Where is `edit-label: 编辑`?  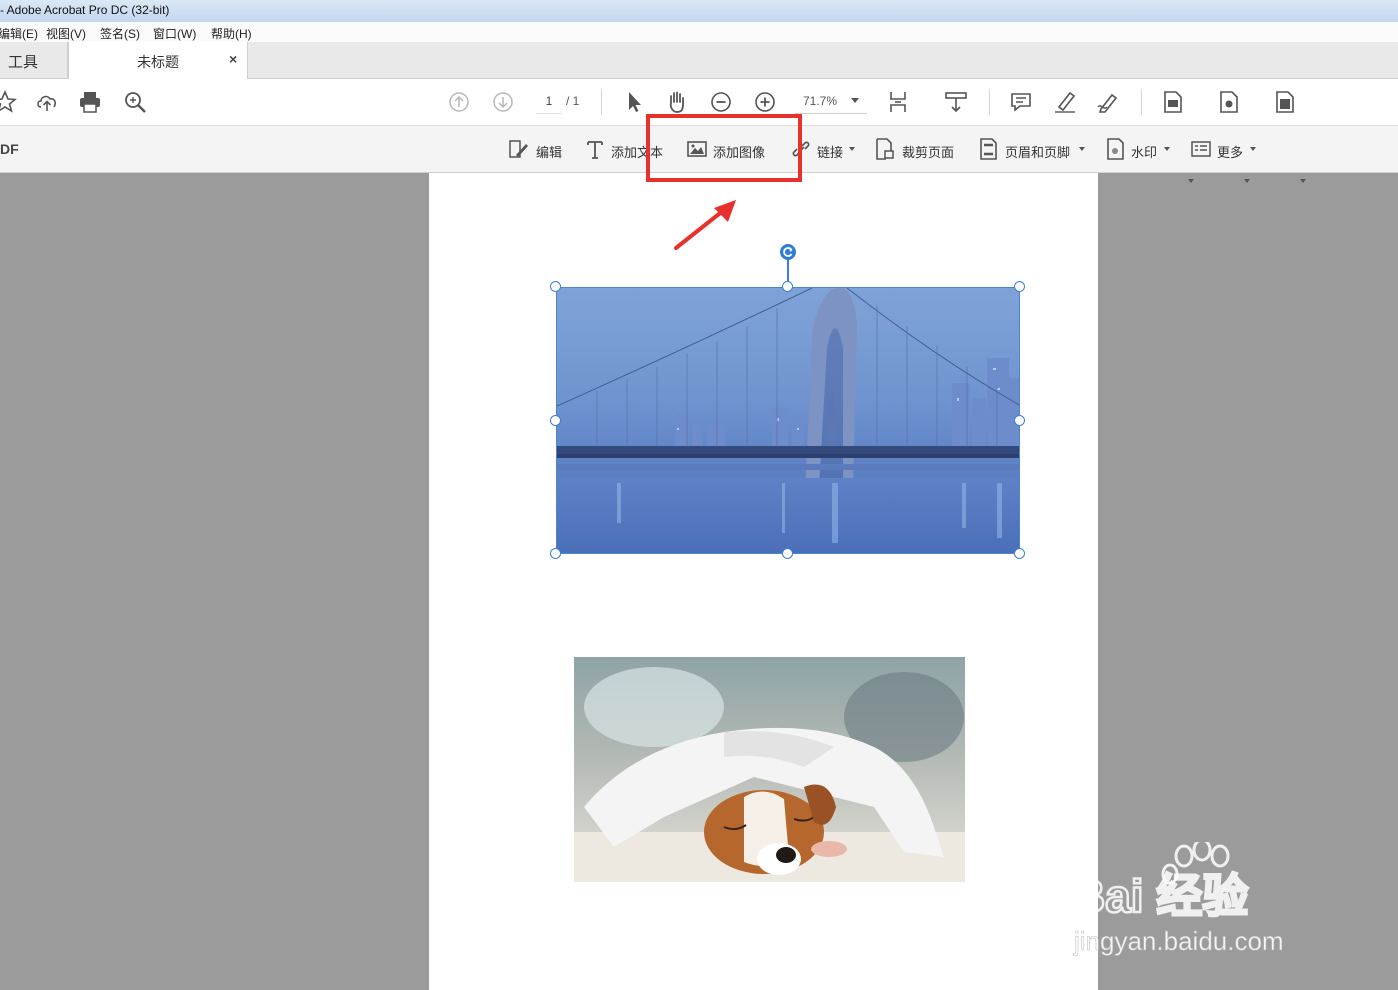
edit-label: 编辑 is located at coordinates (549, 152).